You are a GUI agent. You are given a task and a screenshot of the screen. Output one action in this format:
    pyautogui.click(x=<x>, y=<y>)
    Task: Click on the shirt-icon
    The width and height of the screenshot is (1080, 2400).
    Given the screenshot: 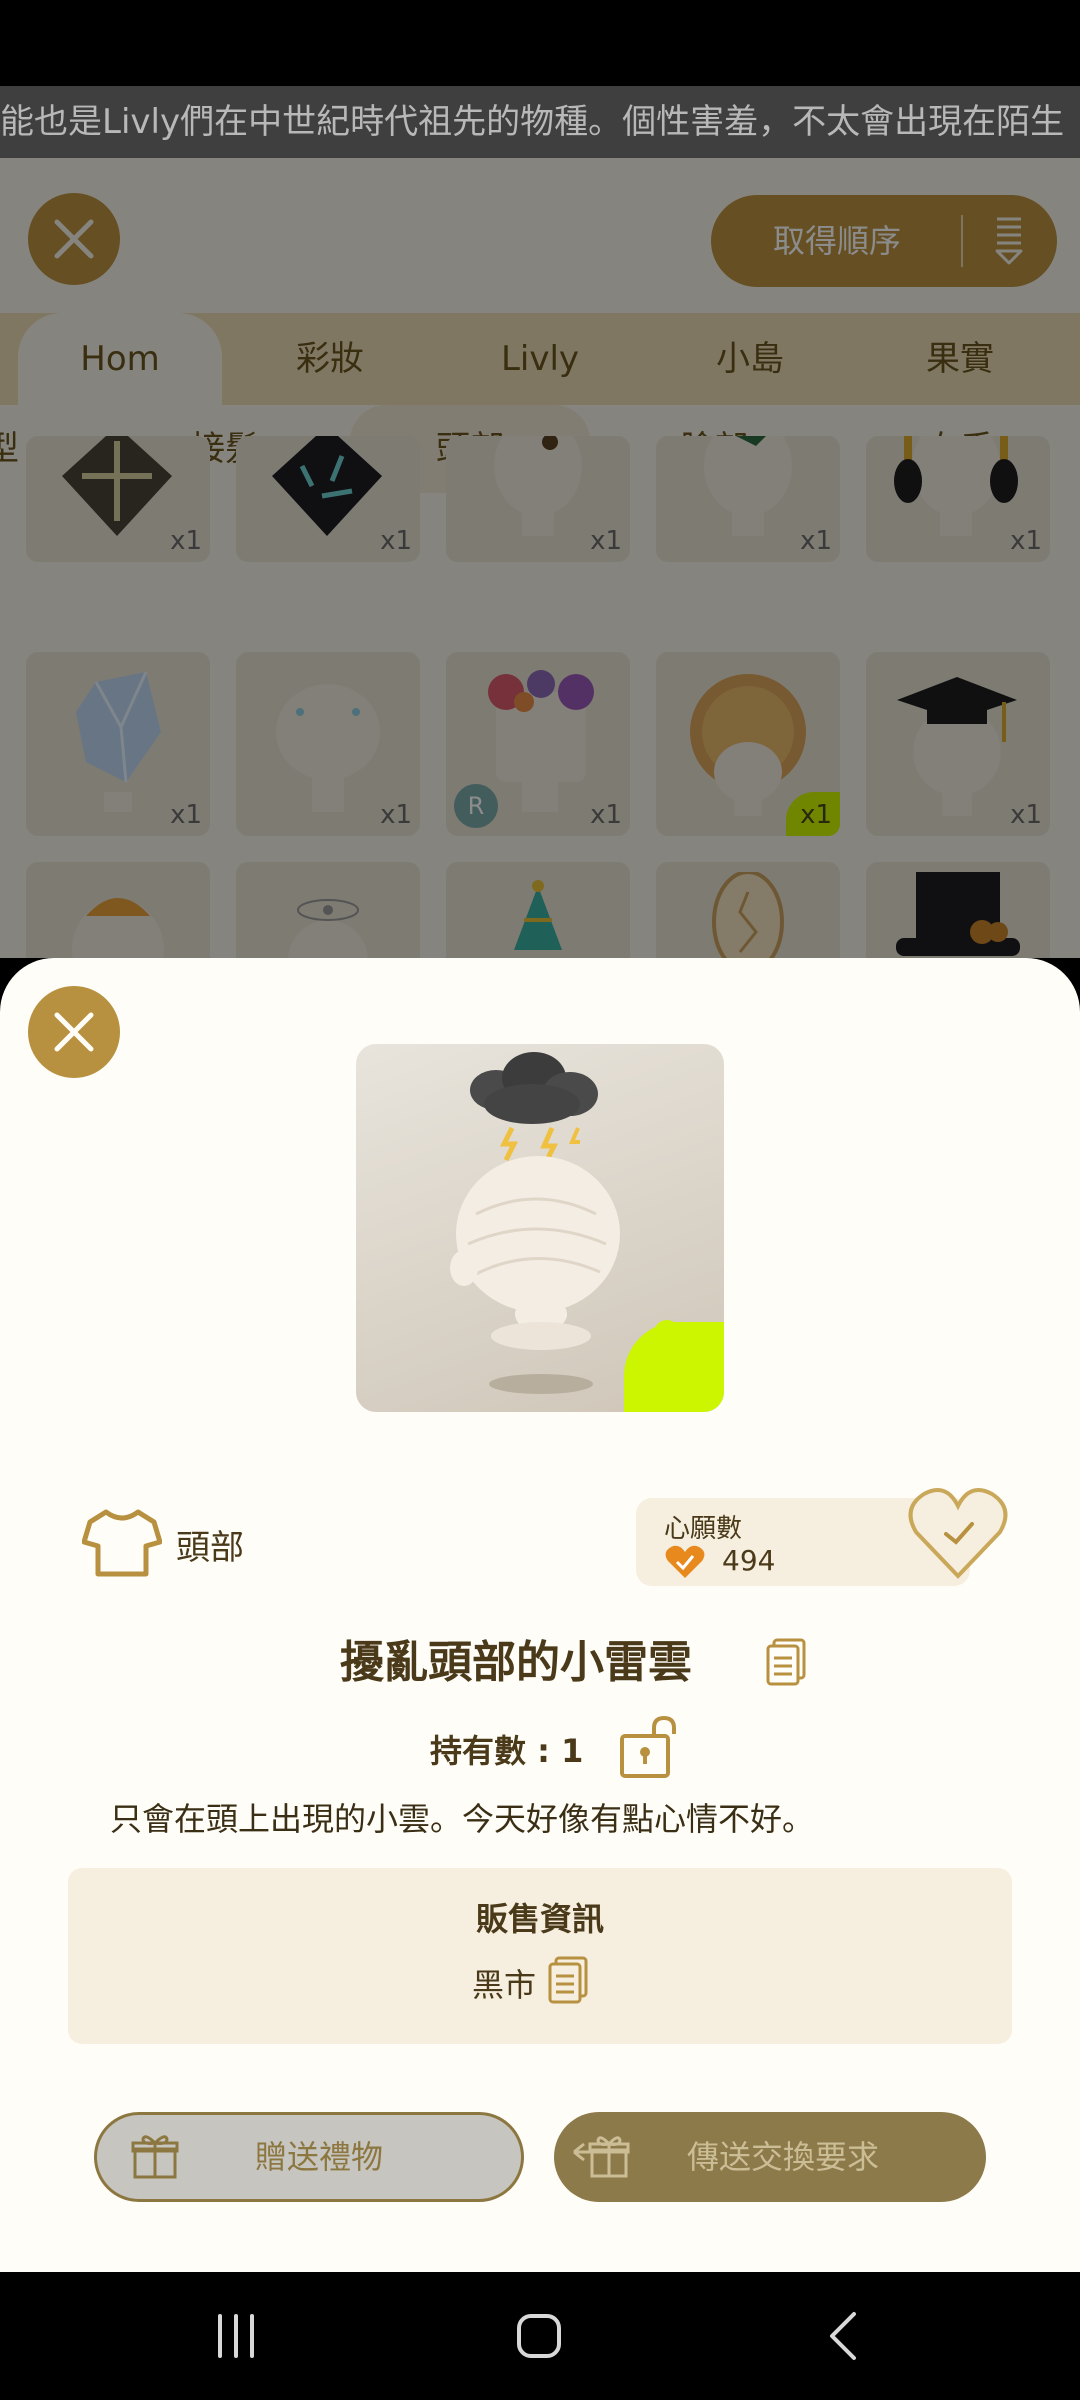 What is the action you would take?
    pyautogui.click(x=122, y=1543)
    